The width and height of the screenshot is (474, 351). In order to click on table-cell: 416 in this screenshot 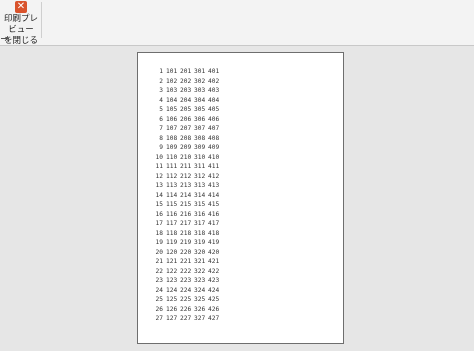, I will do `click(214, 214)`.